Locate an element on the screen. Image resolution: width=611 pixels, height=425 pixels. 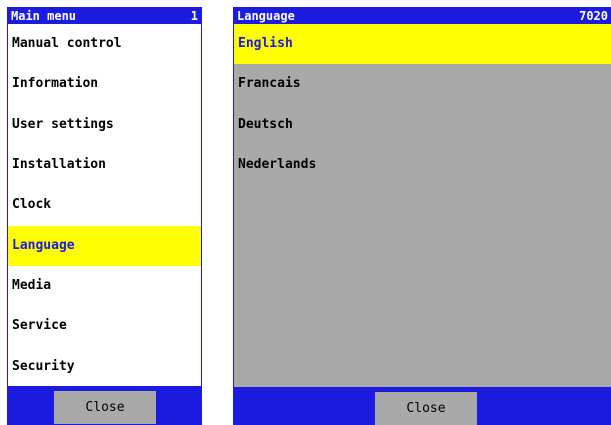
language-title: Language is located at coordinates (266, 16).